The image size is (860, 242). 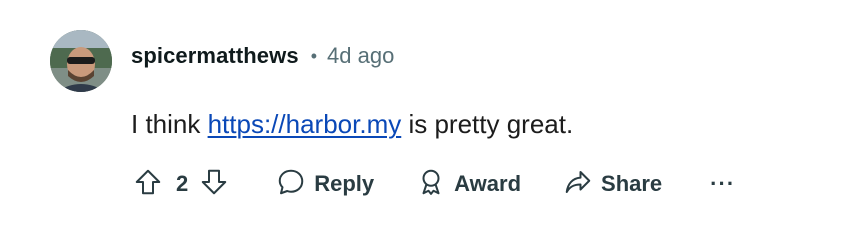 What do you see at coordinates (487, 124) in the screenshot?
I see `comment-text-after: is pretty great.` at bounding box center [487, 124].